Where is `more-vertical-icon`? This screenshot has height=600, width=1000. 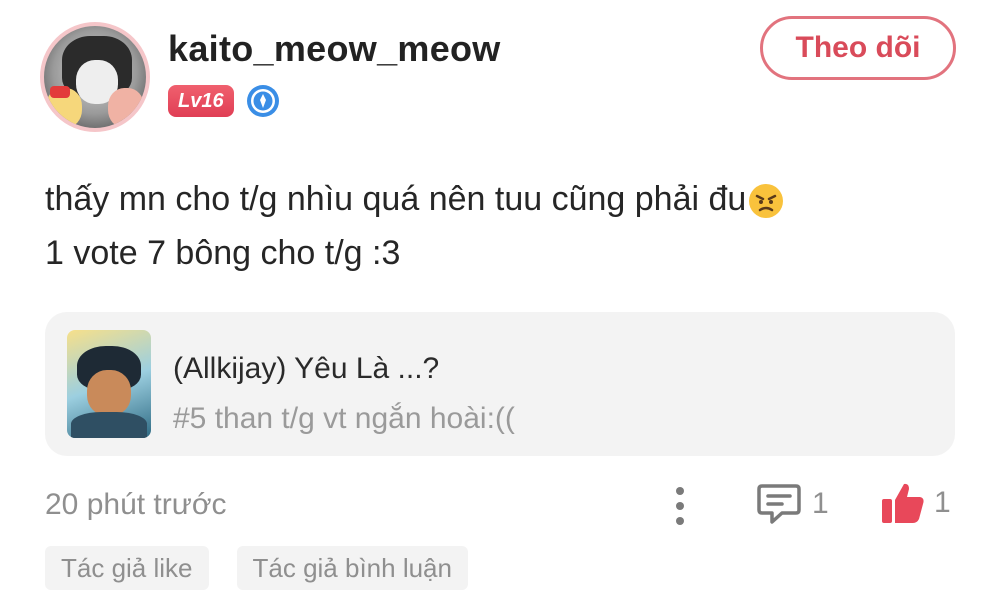 more-vertical-icon is located at coordinates (680, 506).